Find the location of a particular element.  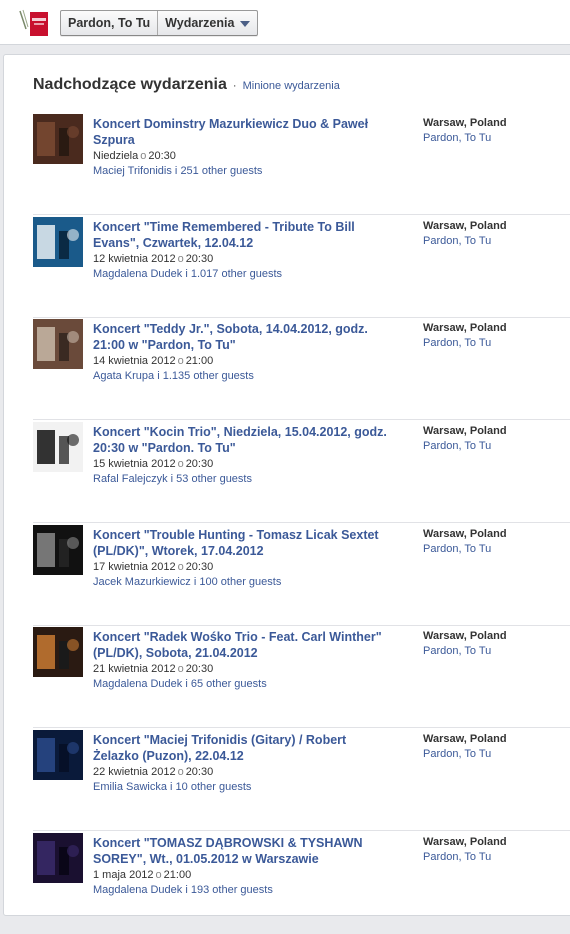

event-guests: Maciej Trifonidis i 251 other guests is located at coordinates (243, 171).